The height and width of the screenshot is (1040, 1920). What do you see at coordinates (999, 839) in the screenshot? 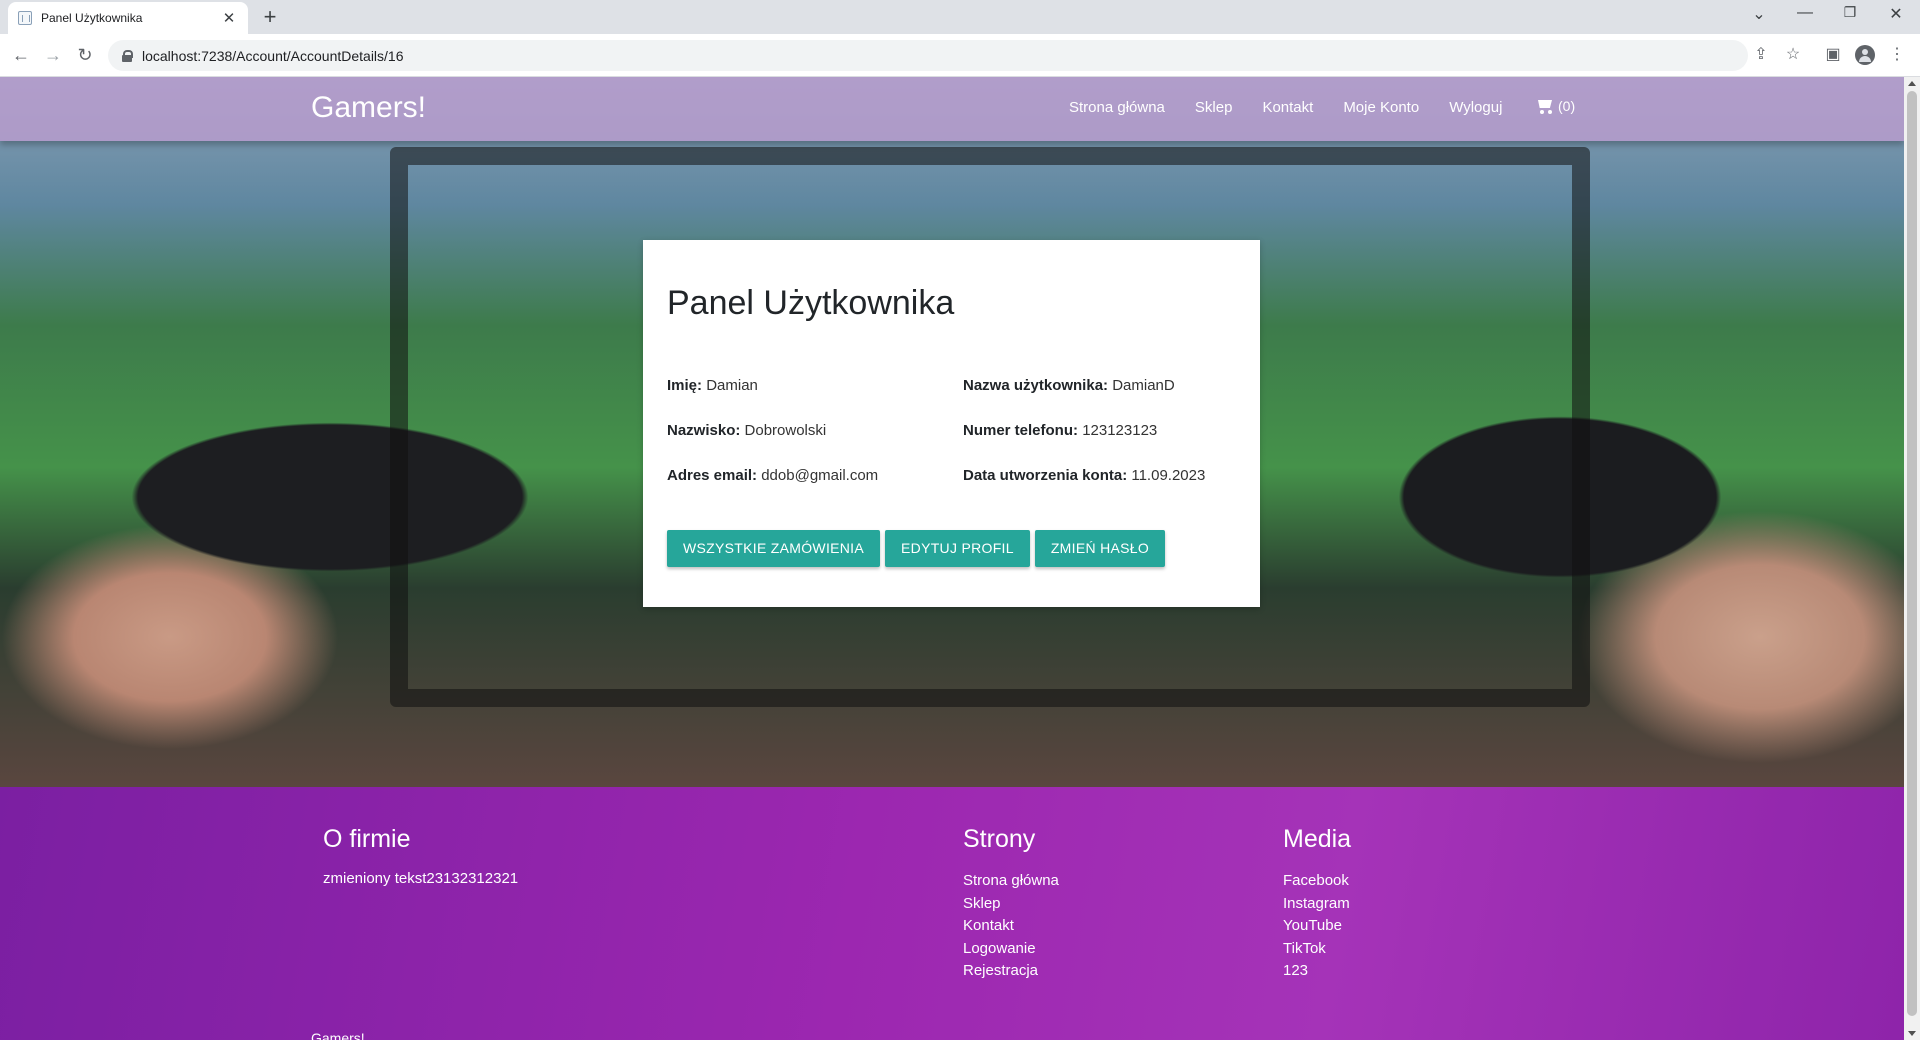
I see `footer-pages-title: Strony` at bounding box center [999, 839].